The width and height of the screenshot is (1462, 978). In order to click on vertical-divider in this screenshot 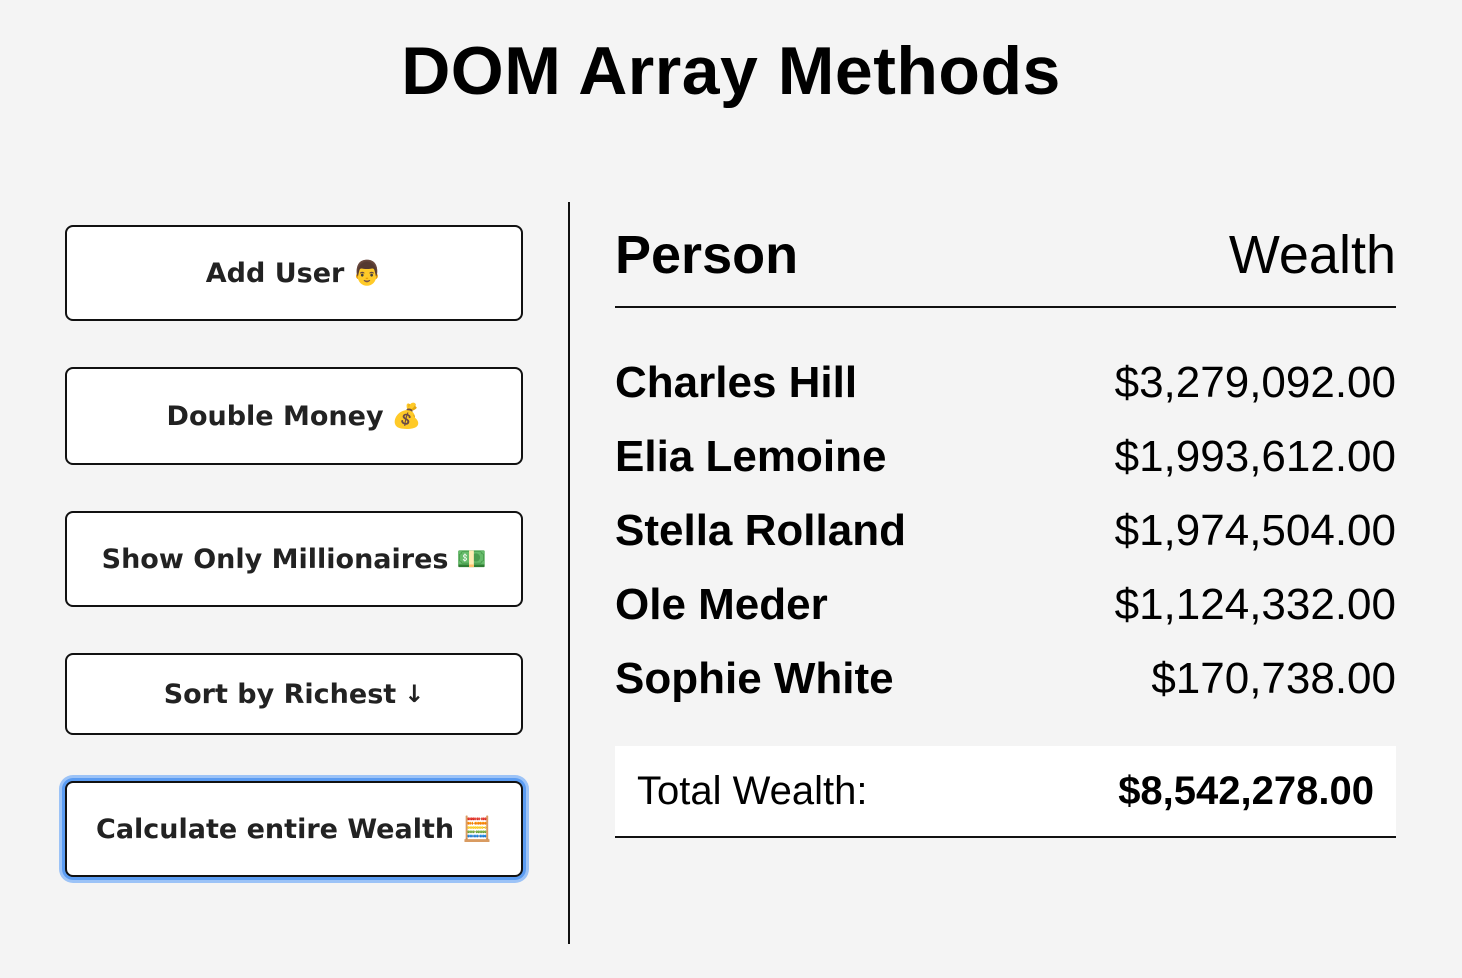, I will do `click(569, 573)`.